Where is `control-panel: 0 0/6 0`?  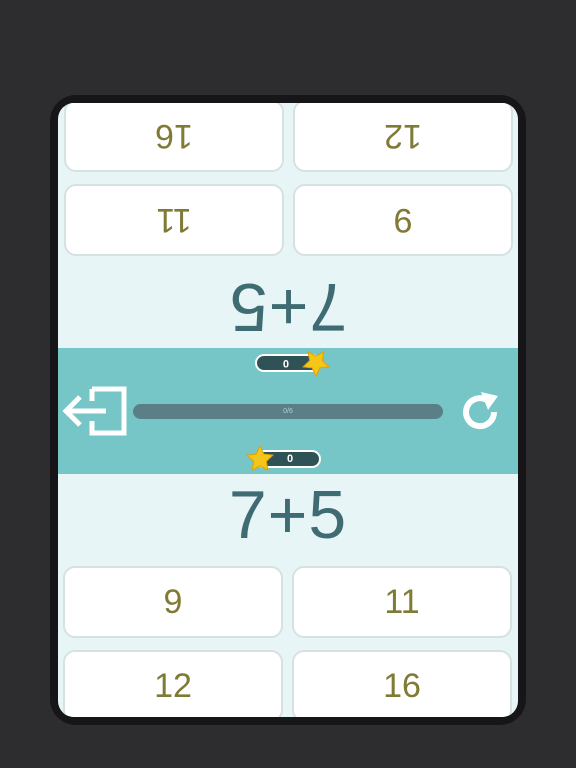 control-panel: 0 0/6 0 is located at coordinates (288, 411).